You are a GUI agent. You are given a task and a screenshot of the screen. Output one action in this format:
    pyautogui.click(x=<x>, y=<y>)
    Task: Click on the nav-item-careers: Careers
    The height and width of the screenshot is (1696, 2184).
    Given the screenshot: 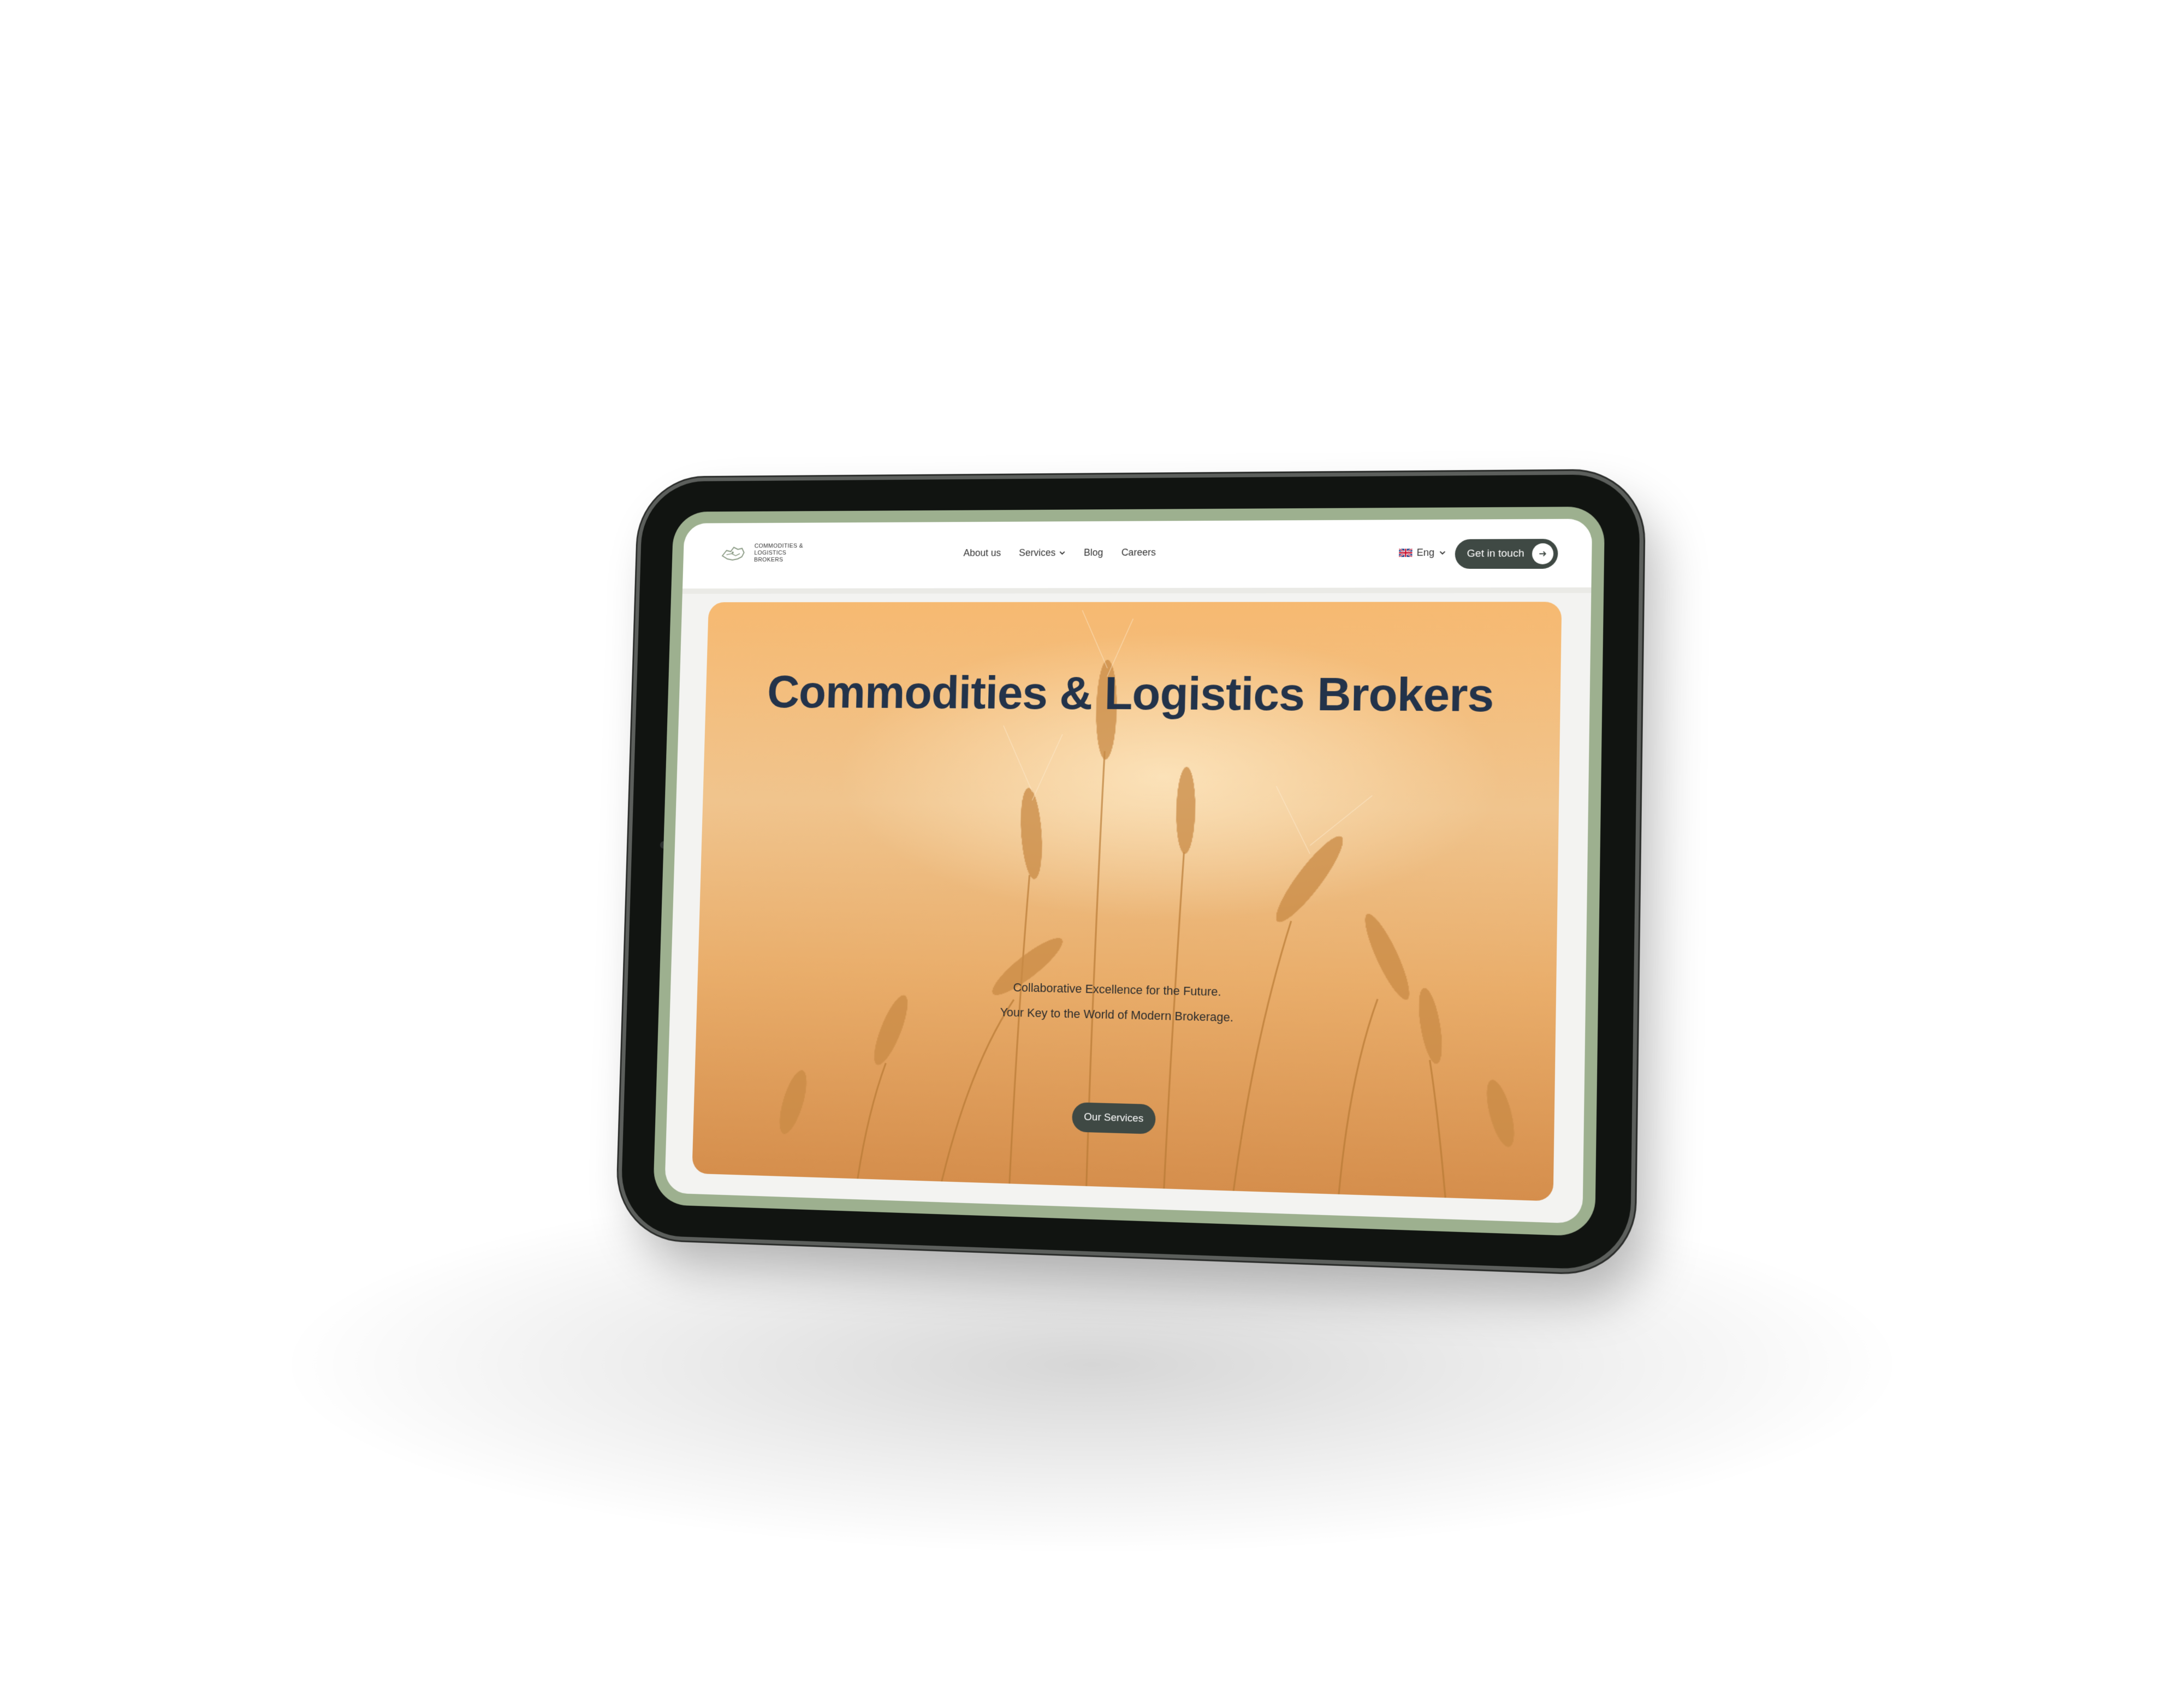 What is the action you would take?
    pyautogui.click(x=1138, y=552)
    